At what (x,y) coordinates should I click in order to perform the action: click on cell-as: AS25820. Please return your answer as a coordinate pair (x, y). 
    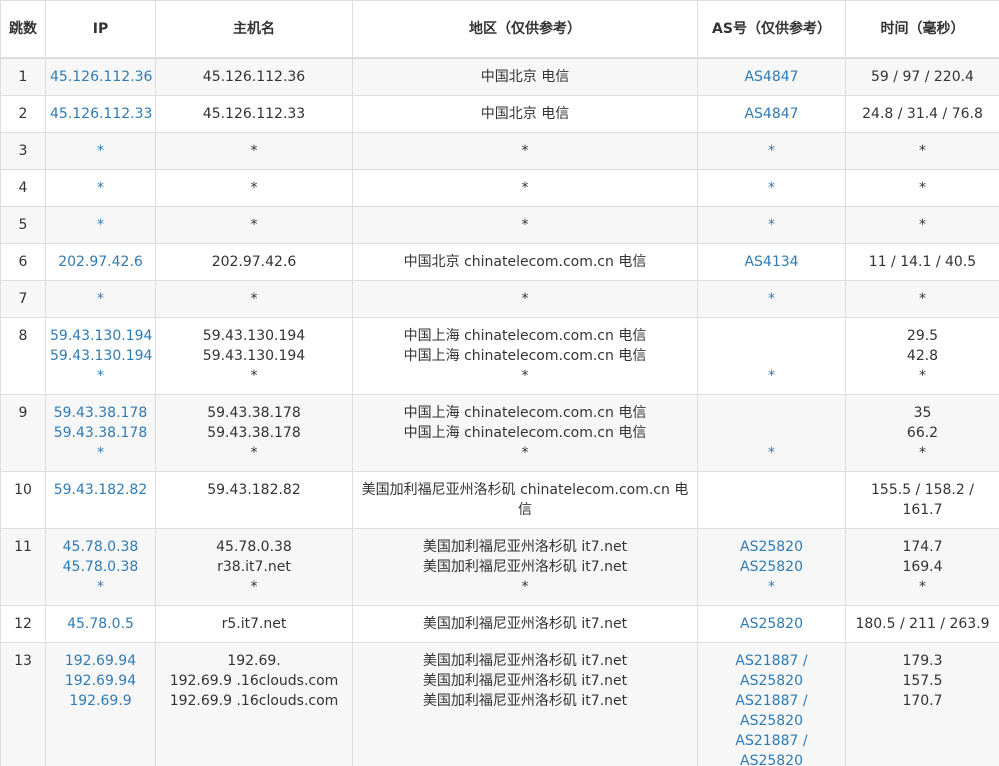
    Looking at the image, I should click on (771, 623).